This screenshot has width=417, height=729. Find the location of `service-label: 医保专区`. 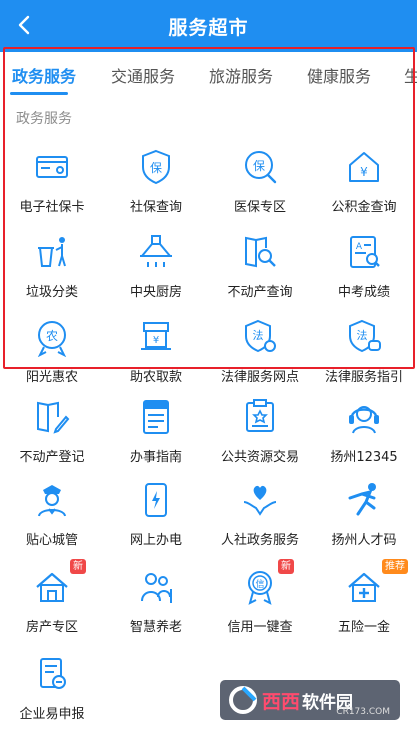

service-label: 医保专区 is located at coordinates (259, 207).